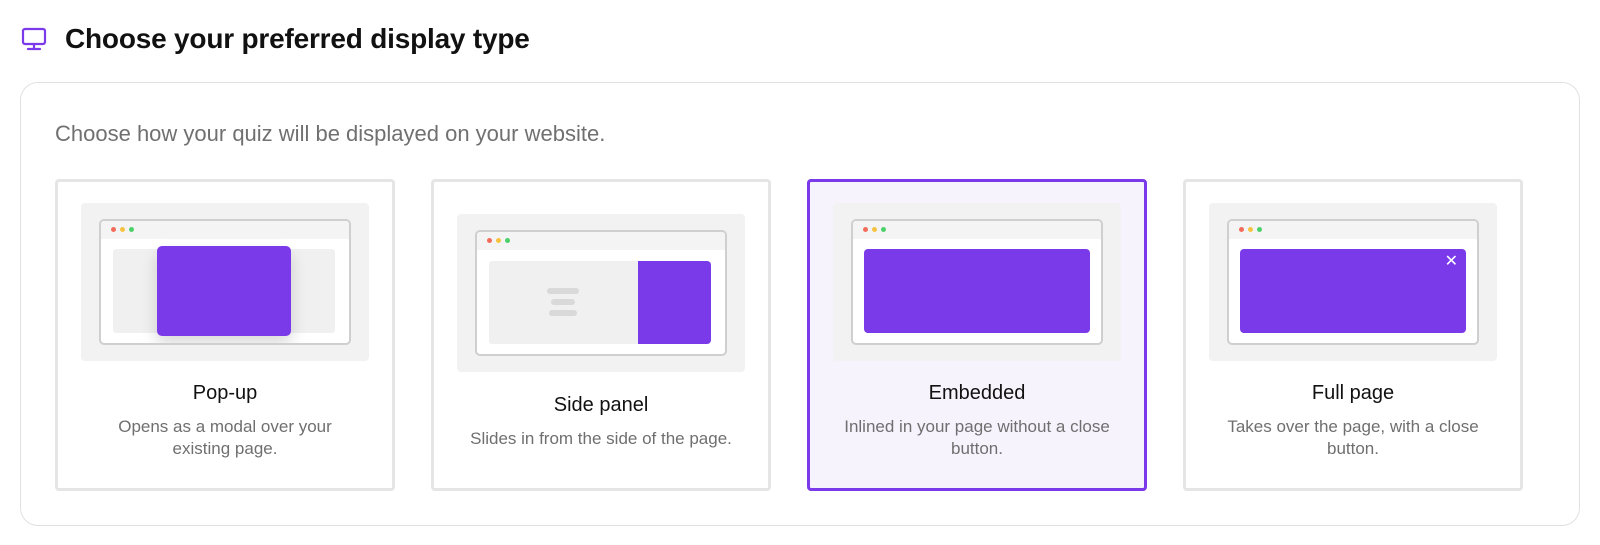 The height and width of the screenshot is (545, 1600). What do you see at coordinates (297, 38) in the screenshot?
I see `page-title: Choose your preferred display type` at bounding box center [297, 38].